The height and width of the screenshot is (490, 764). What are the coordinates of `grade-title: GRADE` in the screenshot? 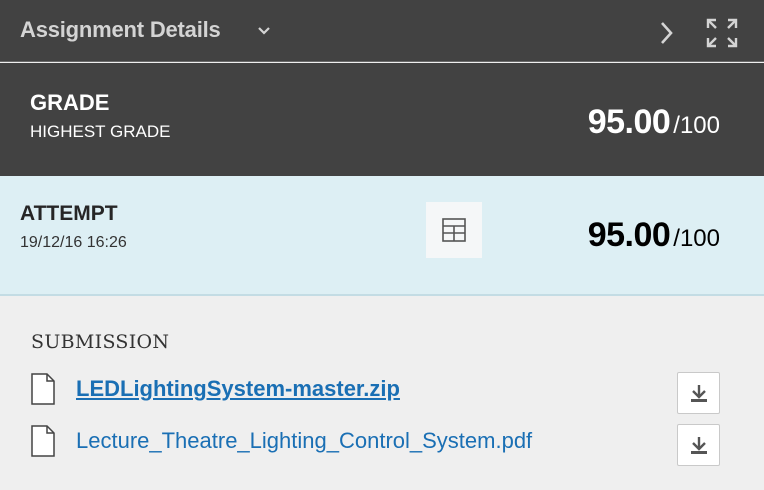 It's located at (70, 102).